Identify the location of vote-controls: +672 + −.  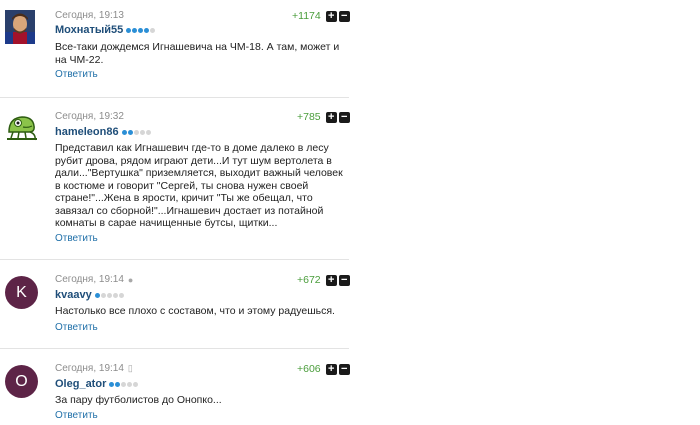
(323, 280).